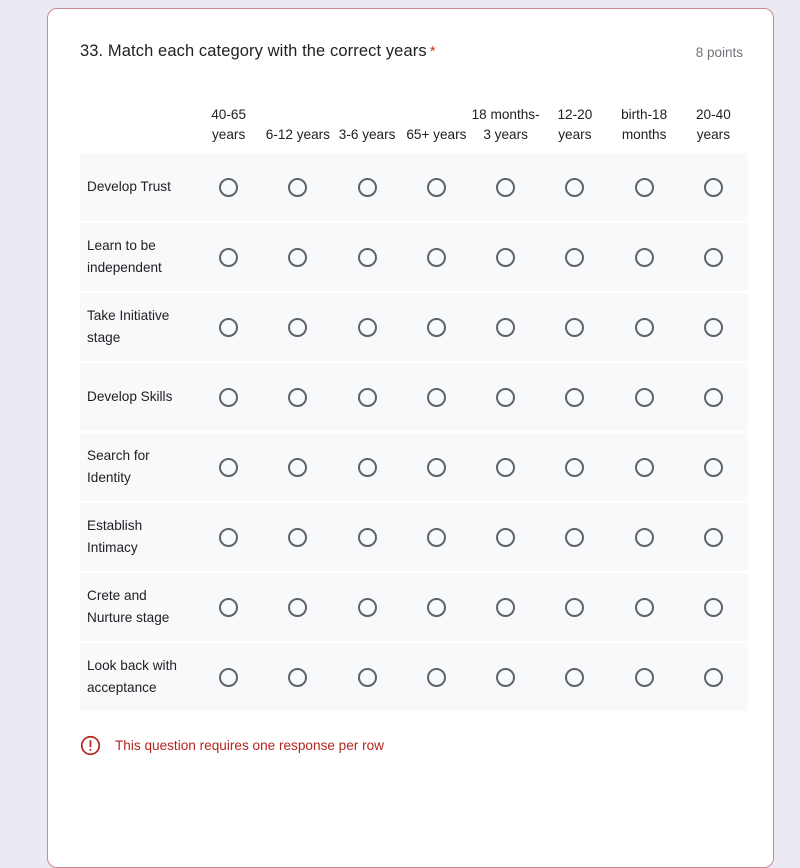  I want to click on grid-cell-r5-c2, so click(367, 537).